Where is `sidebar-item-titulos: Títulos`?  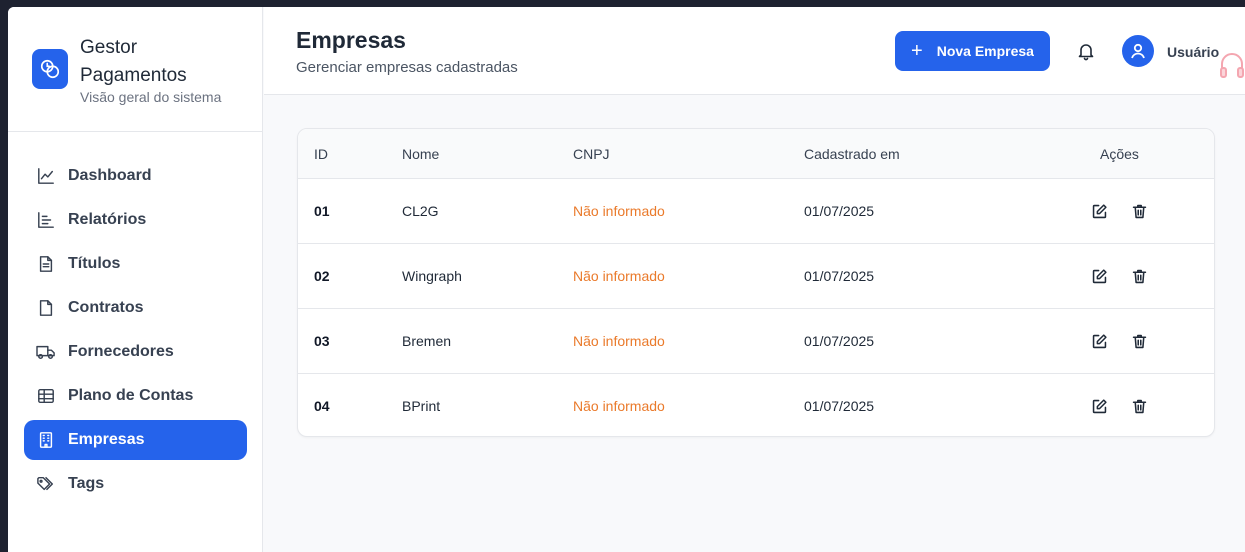
sidebar-item-titulos: Títulos is located at coordinates (135, 264).